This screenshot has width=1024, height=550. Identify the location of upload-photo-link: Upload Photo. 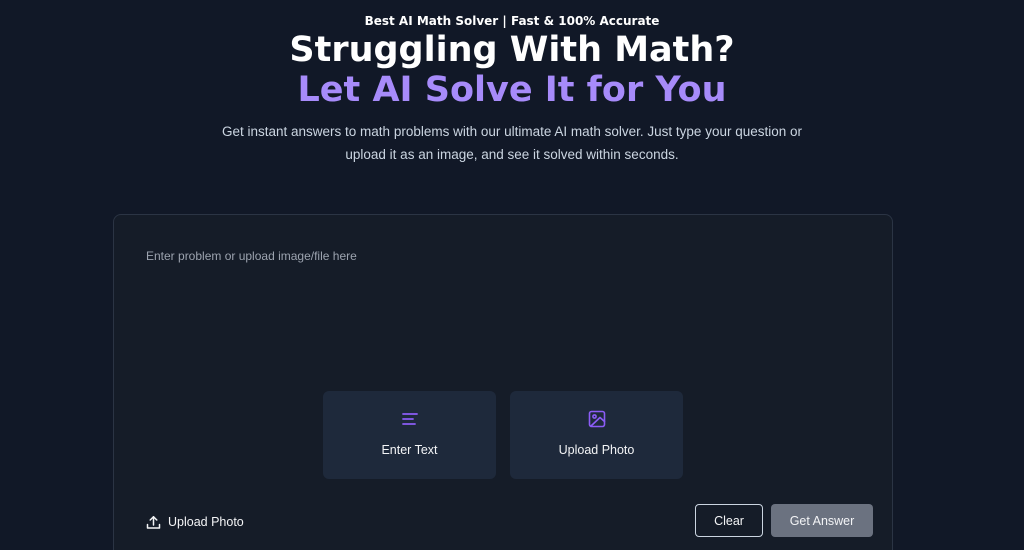
(195, 522).